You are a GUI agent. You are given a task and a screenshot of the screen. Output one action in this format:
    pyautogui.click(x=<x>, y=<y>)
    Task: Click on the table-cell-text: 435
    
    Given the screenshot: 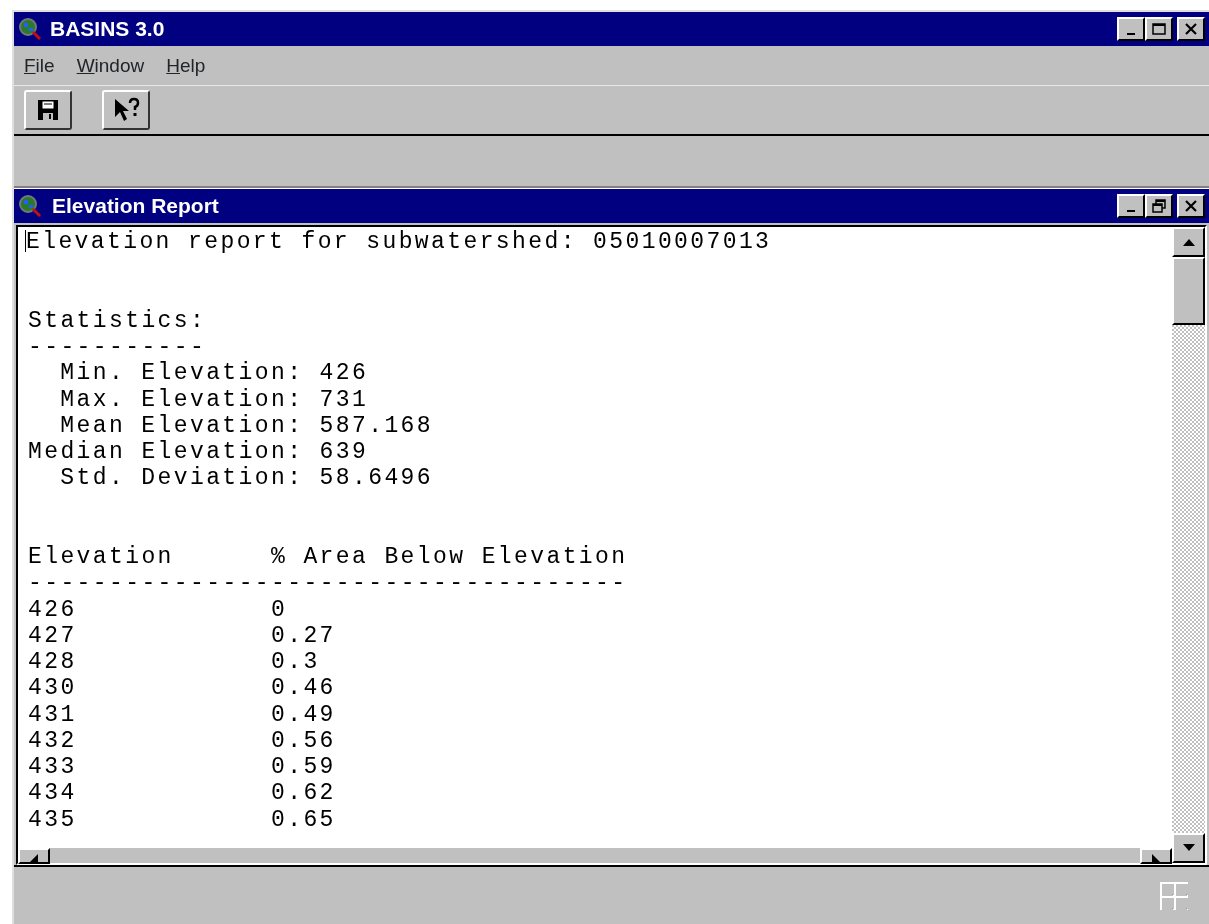 What is the action you would take?
    pyautogui.click(x=53, y=819)
    